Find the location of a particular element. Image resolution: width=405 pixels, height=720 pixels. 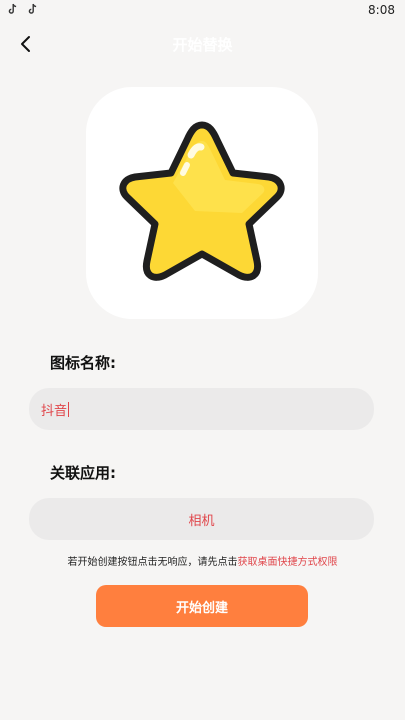

text-cursor is located at coordinates (69, 409).